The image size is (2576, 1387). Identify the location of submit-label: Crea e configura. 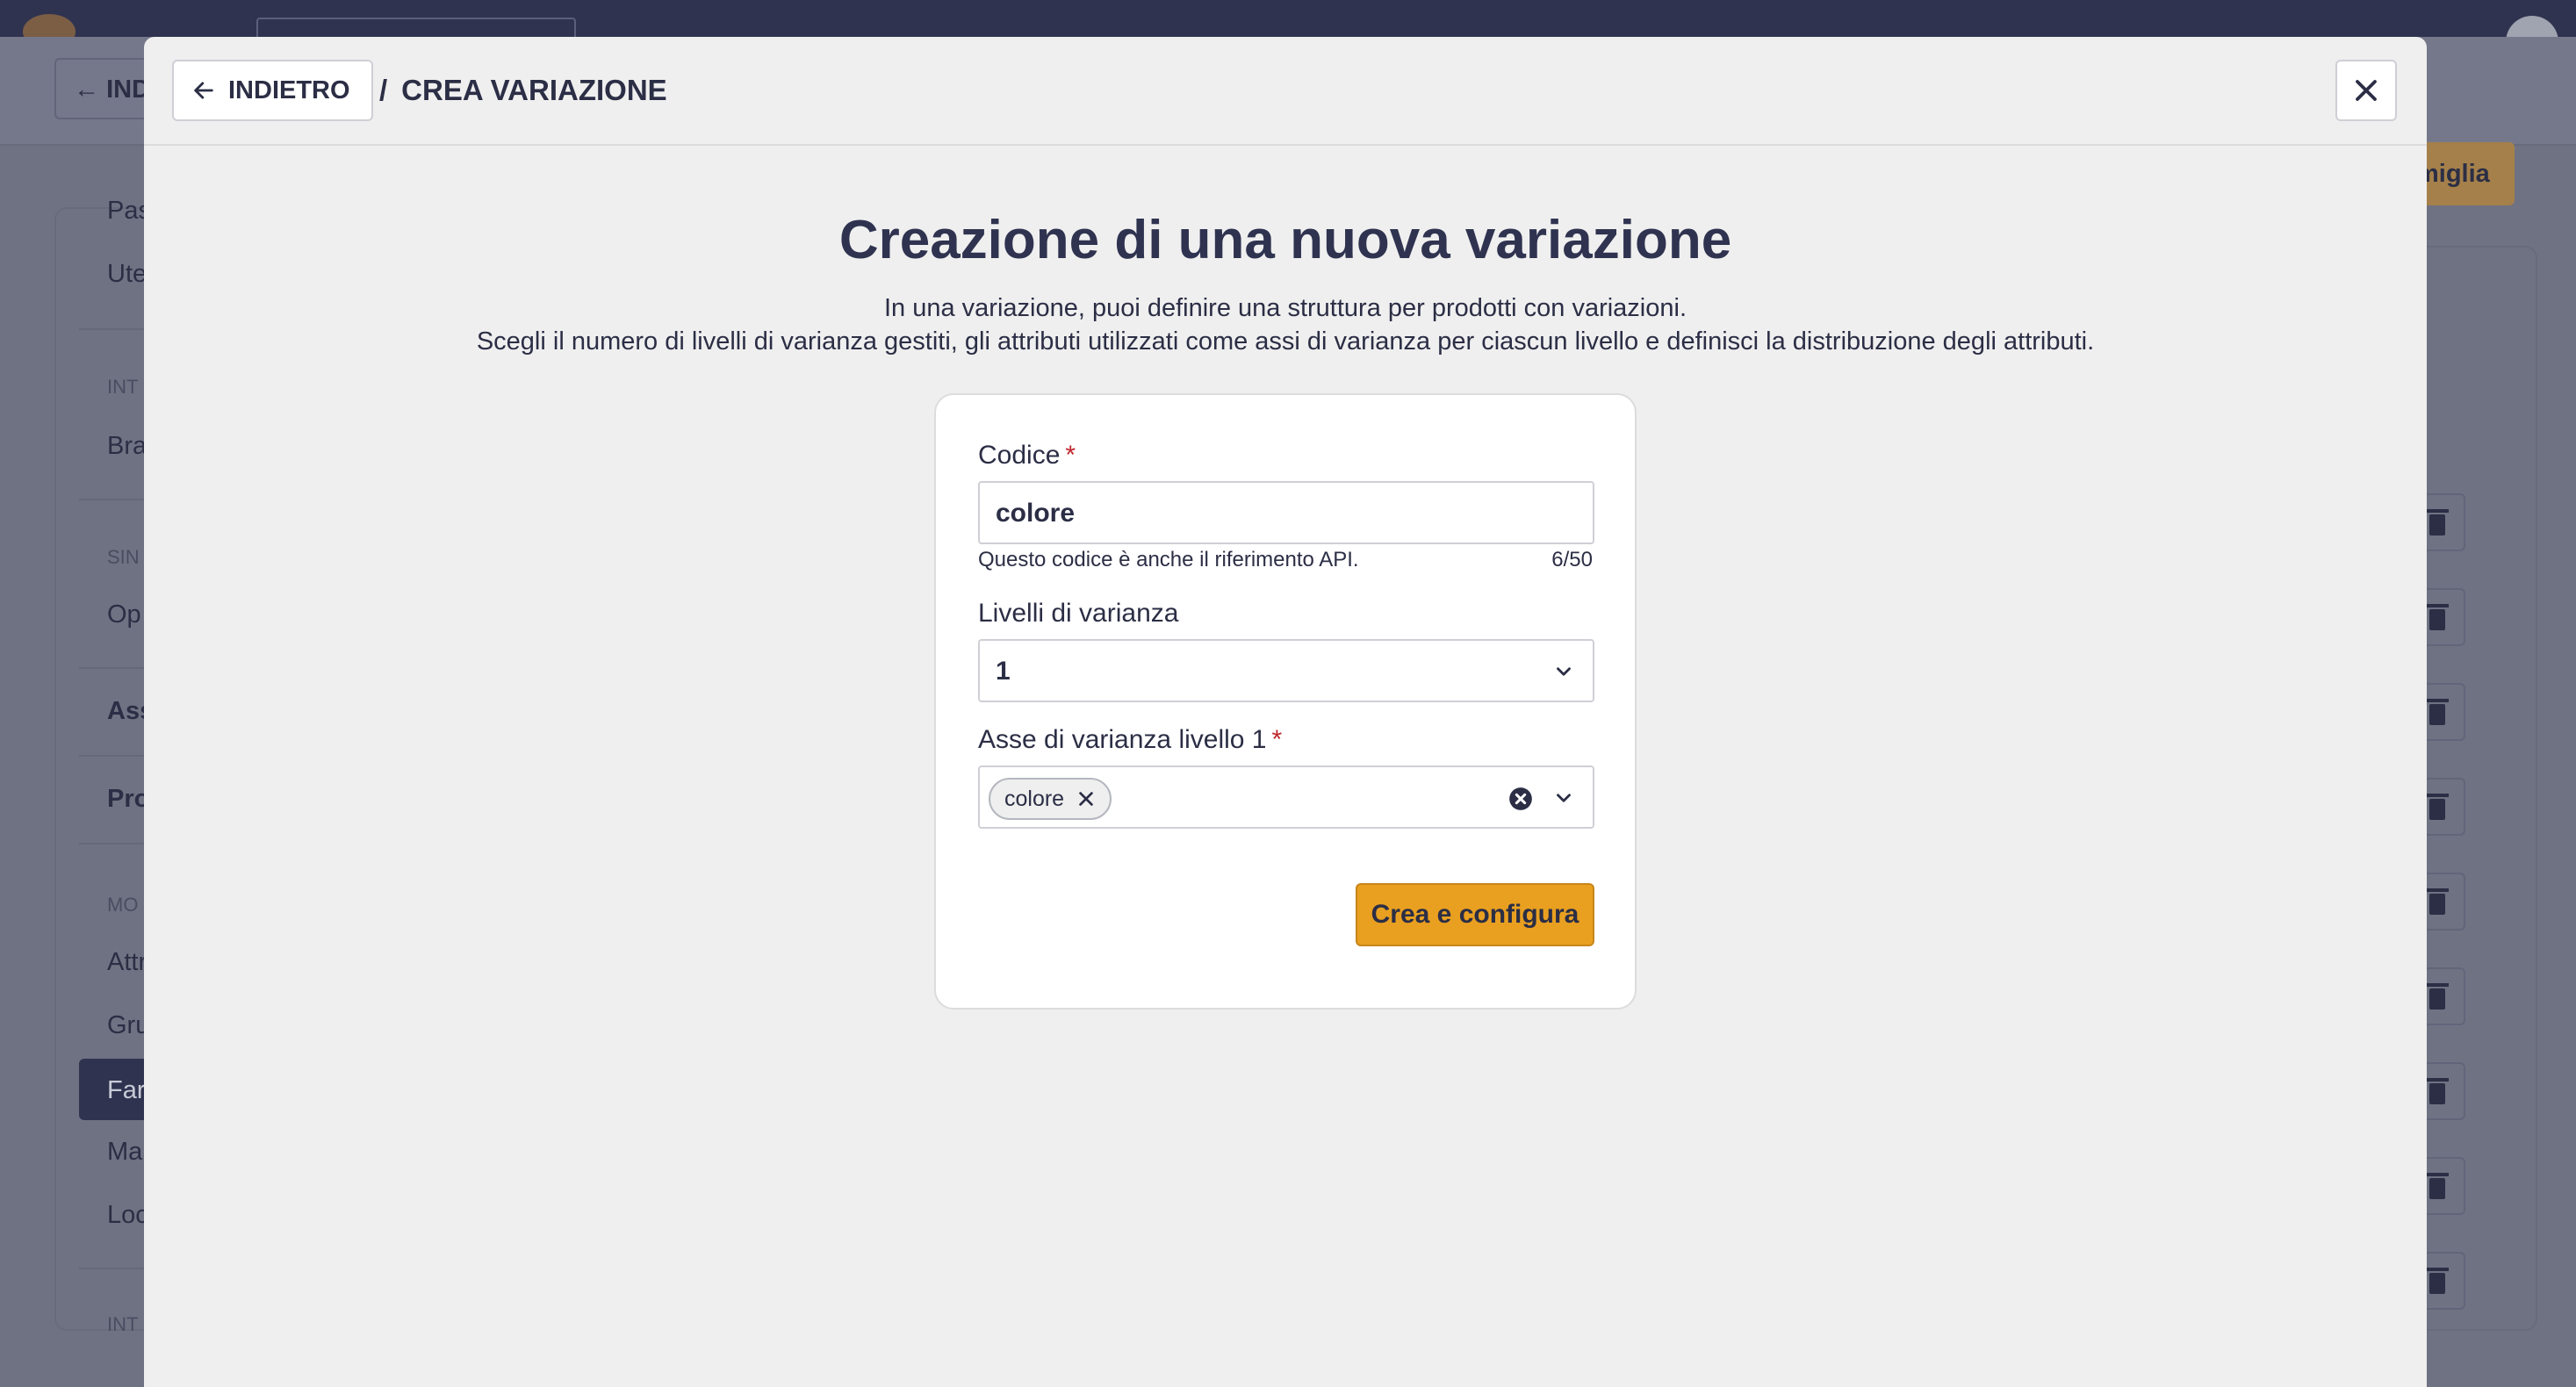
(1475, 914).